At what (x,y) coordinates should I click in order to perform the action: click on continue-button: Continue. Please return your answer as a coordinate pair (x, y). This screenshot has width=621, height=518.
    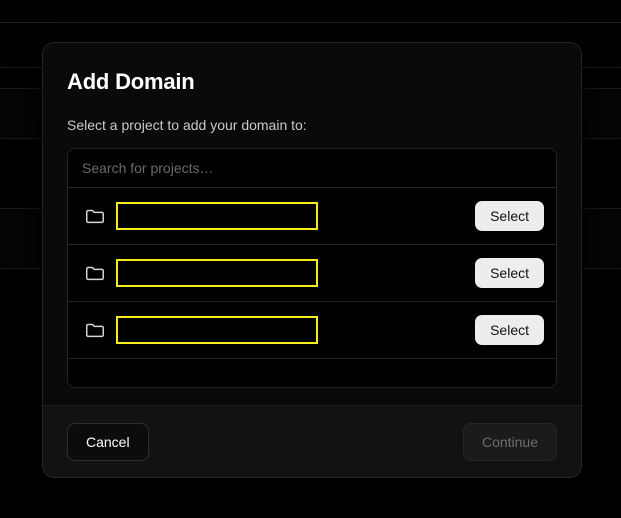
    Looking at the image, I should click on (509, 441).